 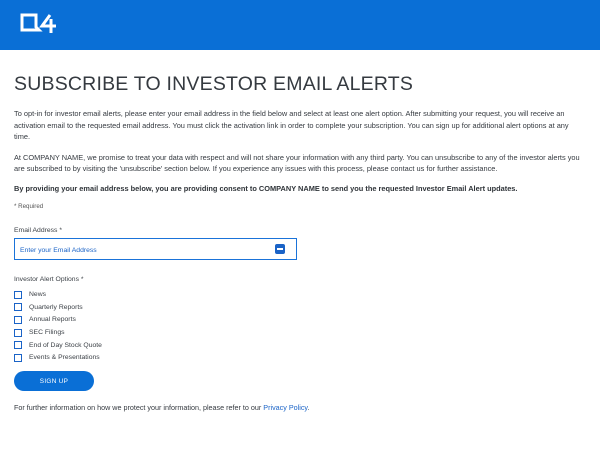 What do you see at coordinates (285, 407) in the screenshot?
I see `privacy-policy-link: Privacy Policy` at bounding box center [285, 407].